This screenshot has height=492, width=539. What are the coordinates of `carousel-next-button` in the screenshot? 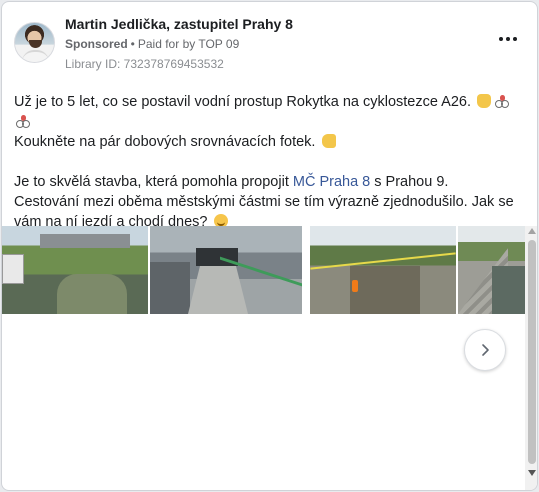 It's located at (485, 350).